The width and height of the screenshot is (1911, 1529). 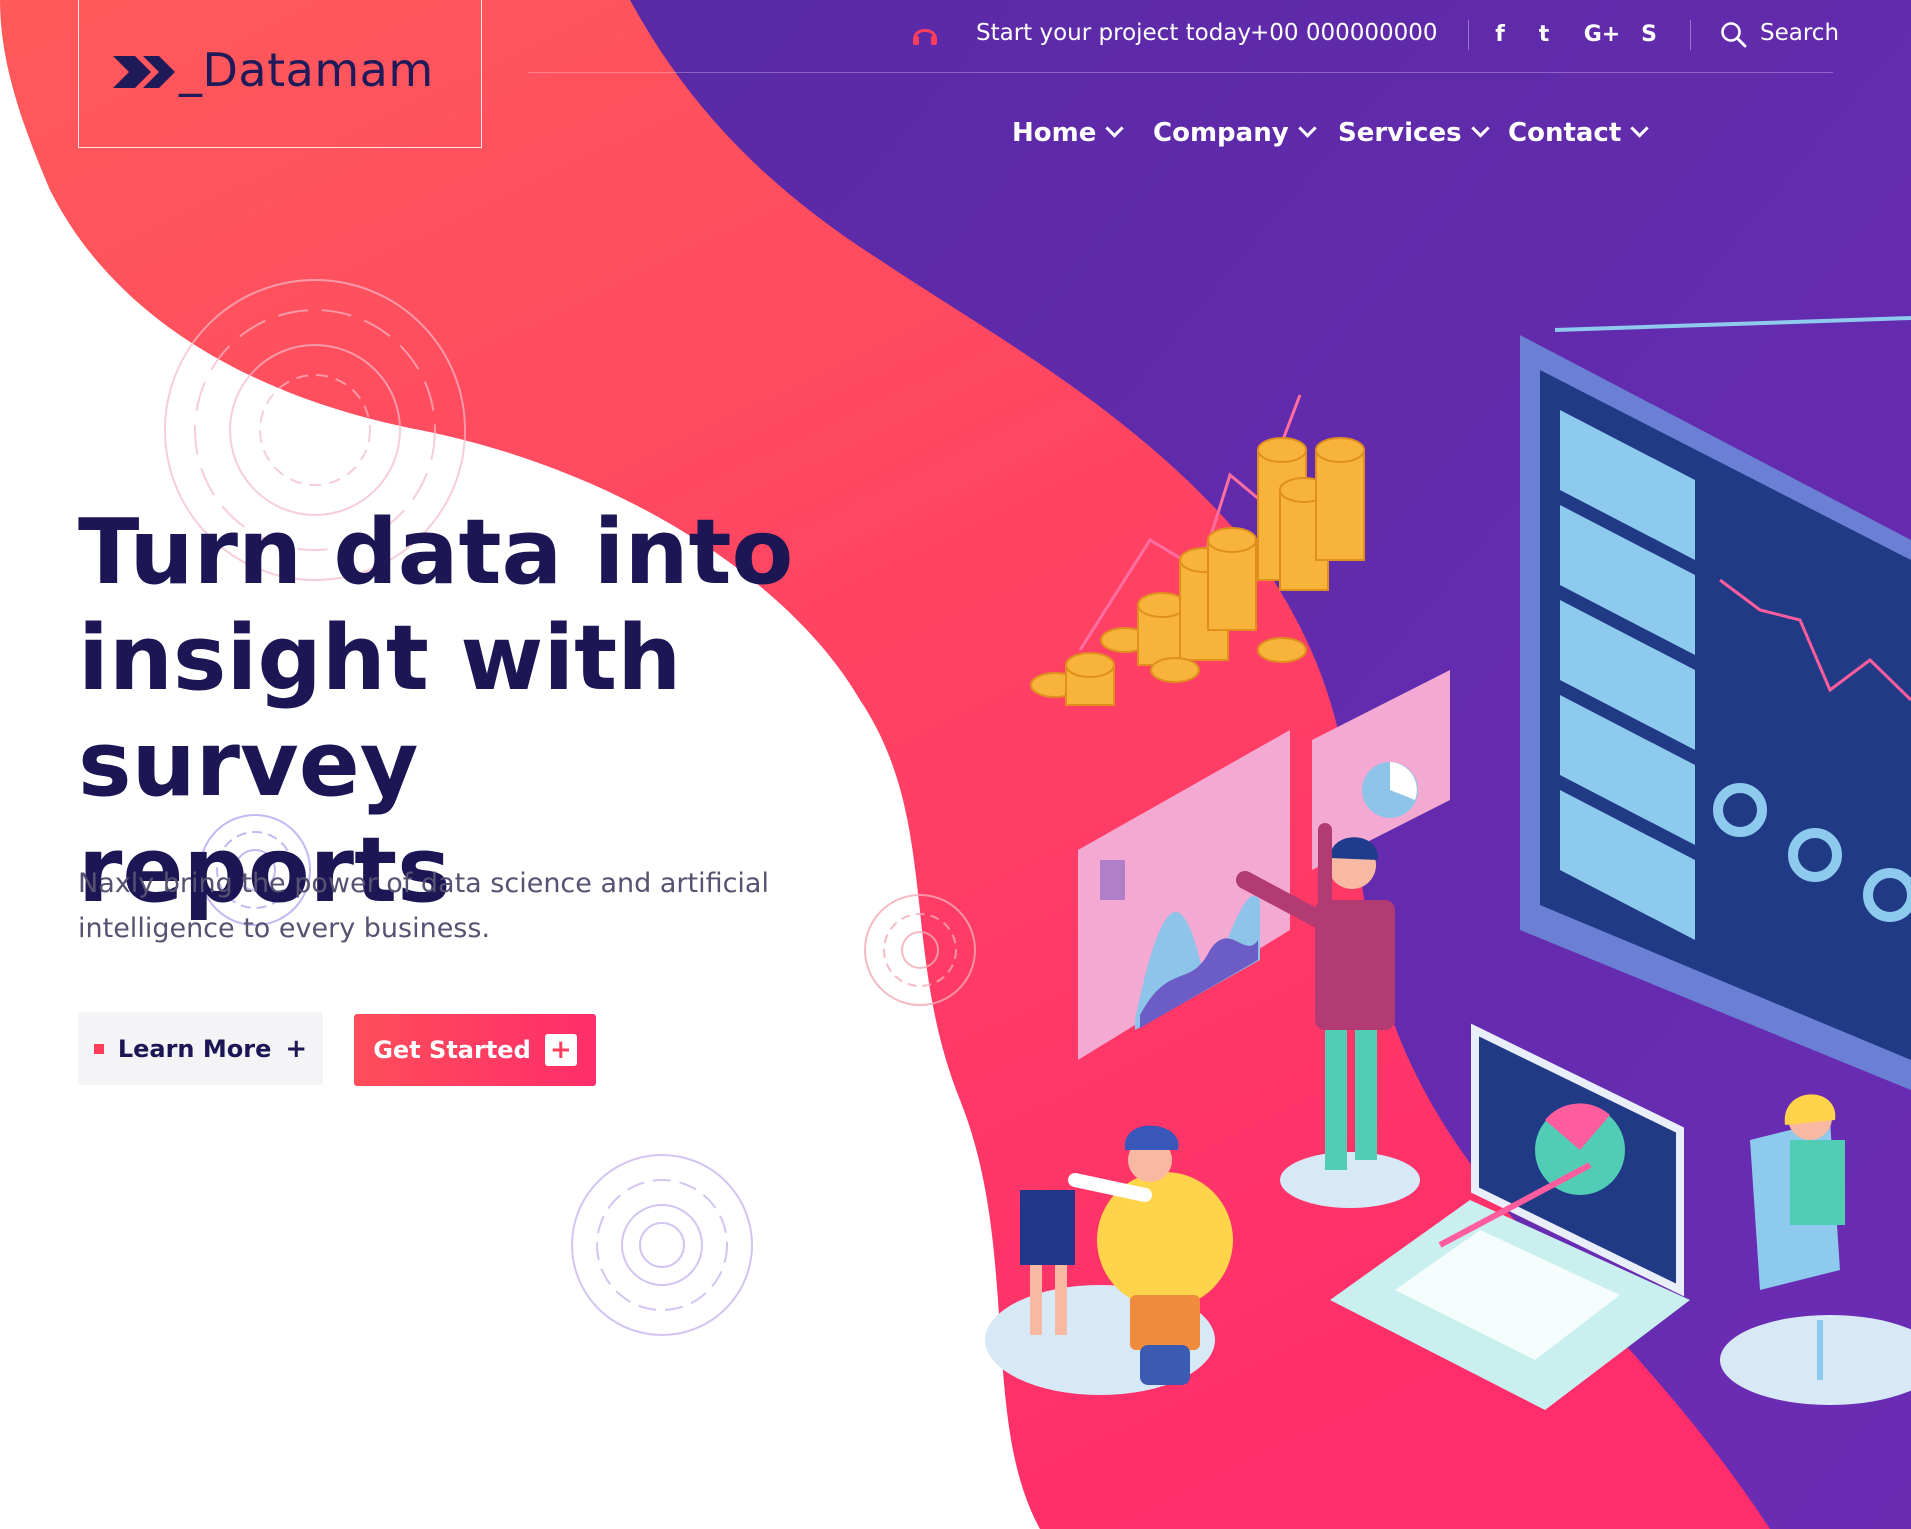 What do you see at coordinates (1054, 133) in the screenshot?
I see `nav-item-label: Home` at bounding box center [1054, 133].